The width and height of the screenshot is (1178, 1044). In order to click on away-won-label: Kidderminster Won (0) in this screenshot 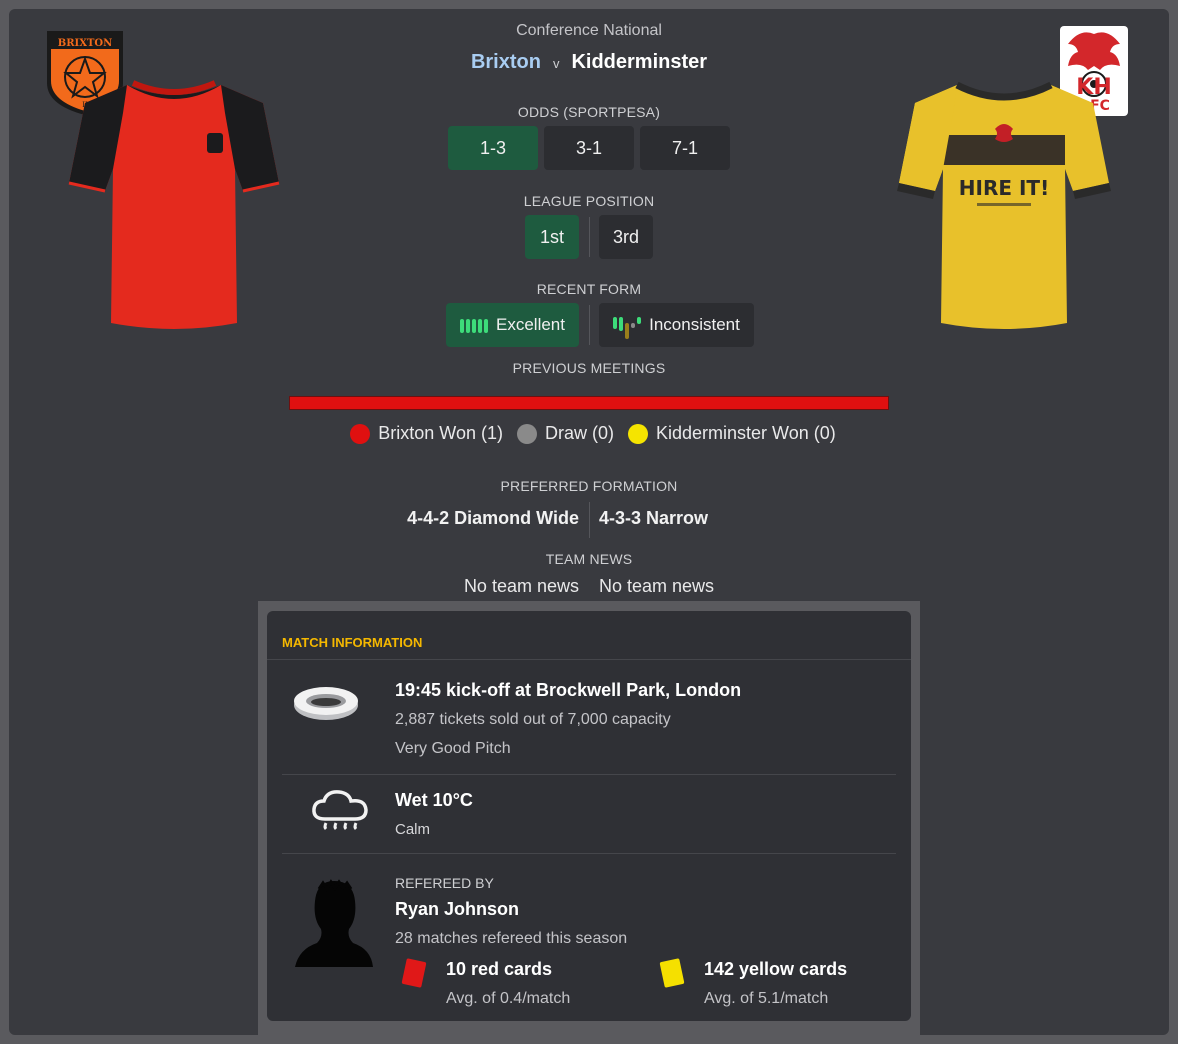, I will do `click(746, 433)`.